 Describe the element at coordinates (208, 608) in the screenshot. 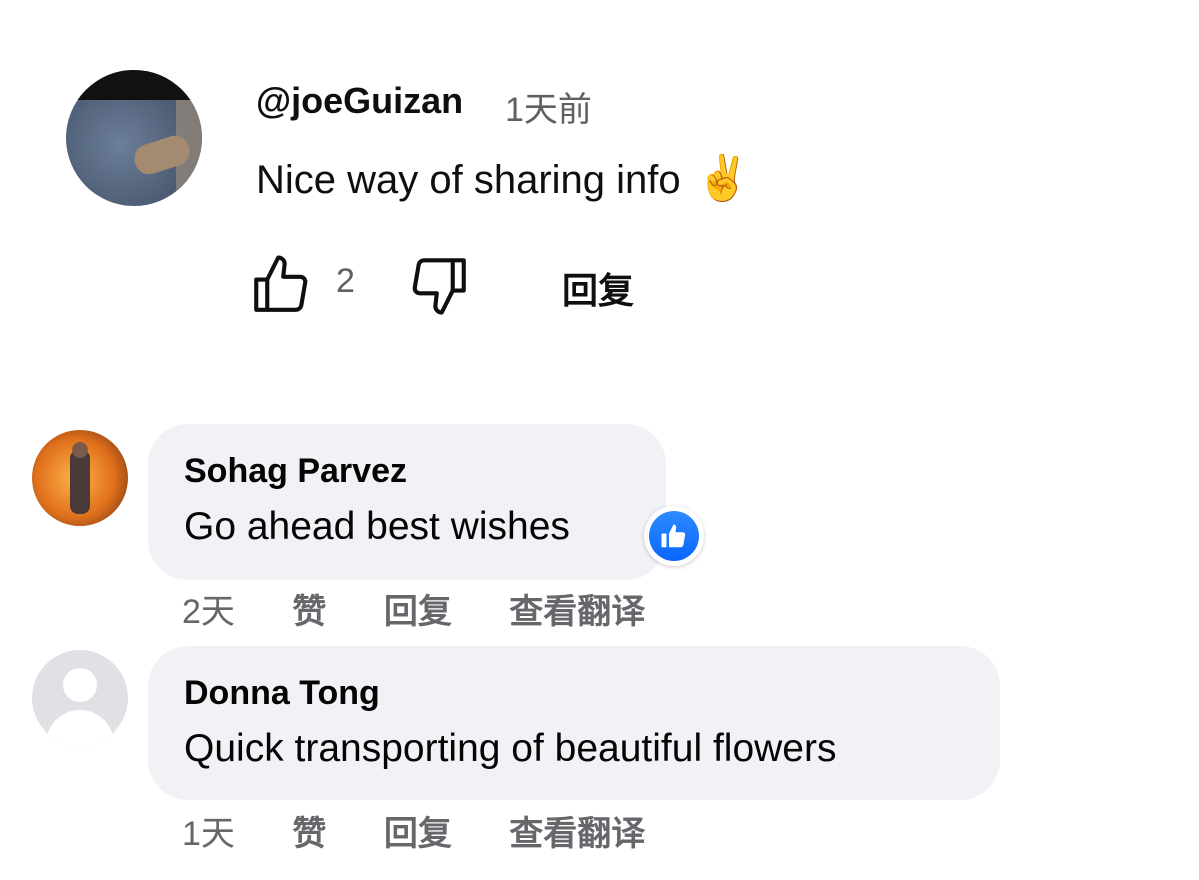

I see `comment-timestamp: 2天` at that location.